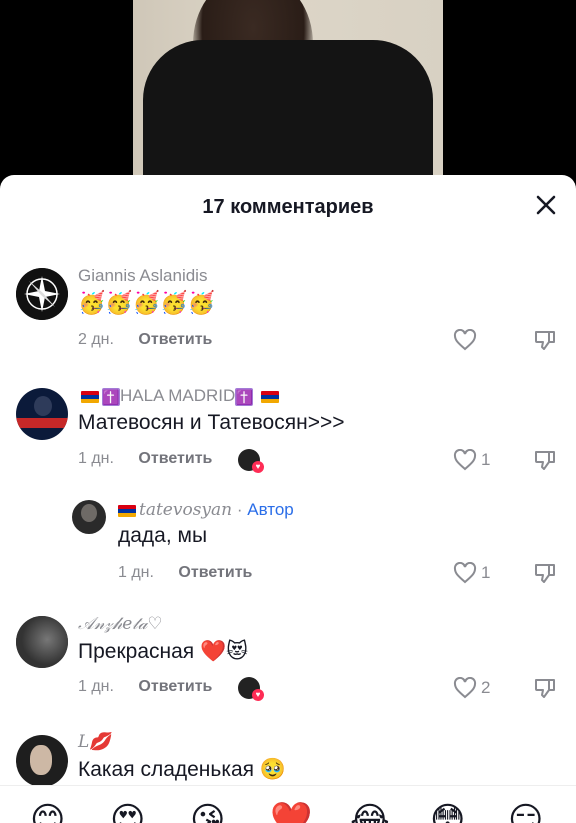 Image resolution: width=576 pixels, height=823 pixels. What do you see at coordinates (127, 811) in the screenshot?
I see `emoji-button: 😍` at bounding box center [127, 811].